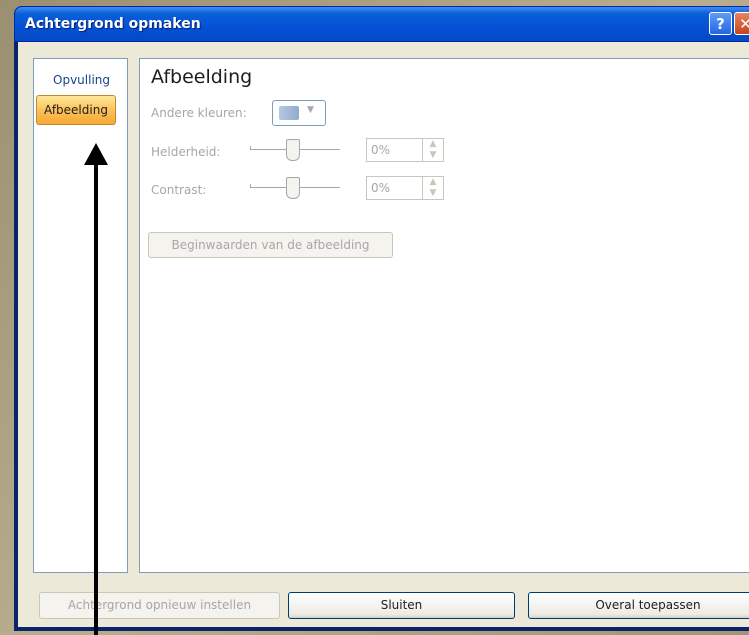  What do you see at coordinates (381, 150) in the screenshot?
I see `brightness-value: 0%` at bounding box center [381, 150].